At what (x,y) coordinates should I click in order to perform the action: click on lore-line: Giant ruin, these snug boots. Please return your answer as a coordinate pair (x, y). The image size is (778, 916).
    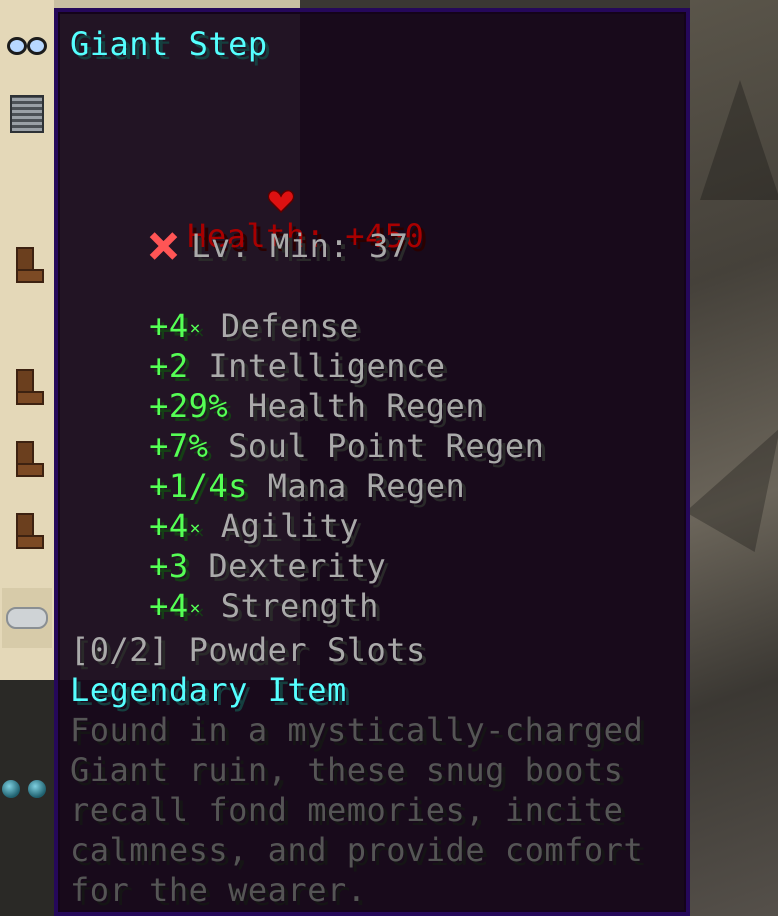
    Looking at the image, I should click on (347, 770).